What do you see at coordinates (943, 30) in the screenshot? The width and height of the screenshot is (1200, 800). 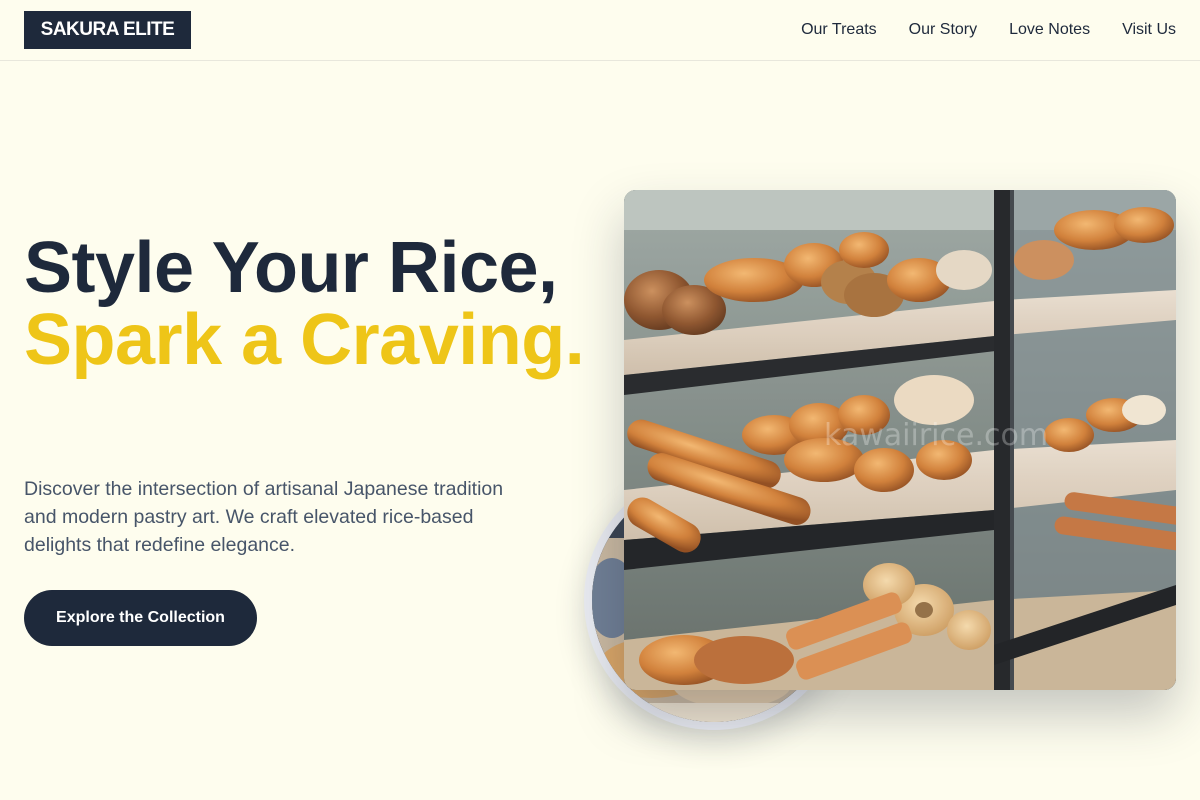 I see `nav-link-our-story: Our Story` at bounding box center [943, 30].